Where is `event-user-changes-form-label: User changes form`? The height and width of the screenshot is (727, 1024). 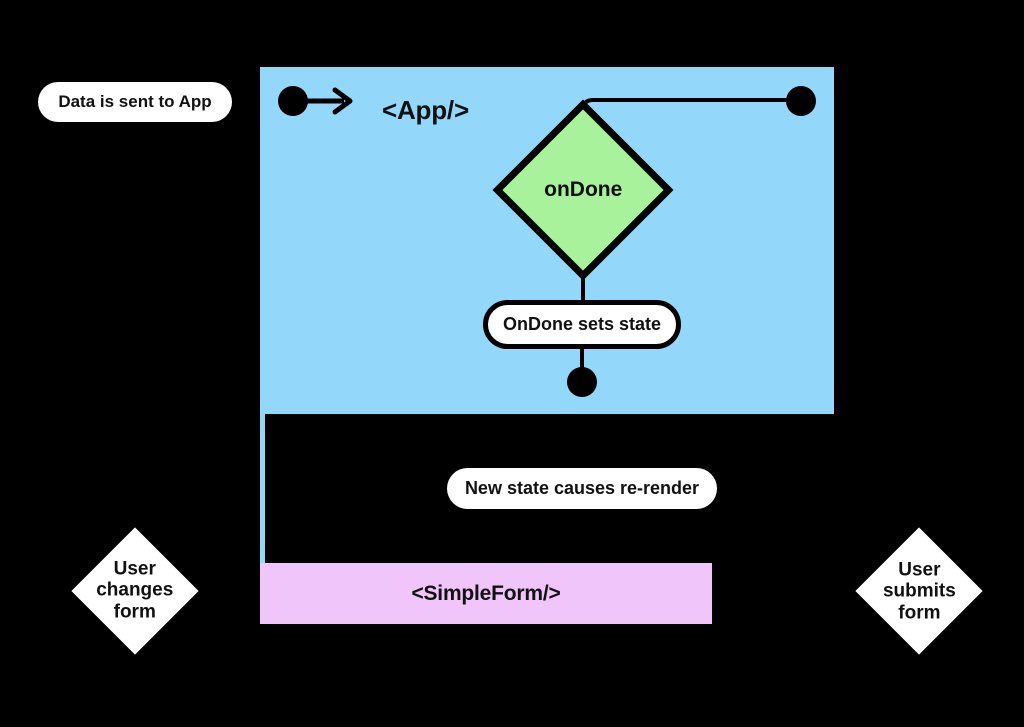
event-user-changes-form-label: User changes form is located at coordinates (135, 591).